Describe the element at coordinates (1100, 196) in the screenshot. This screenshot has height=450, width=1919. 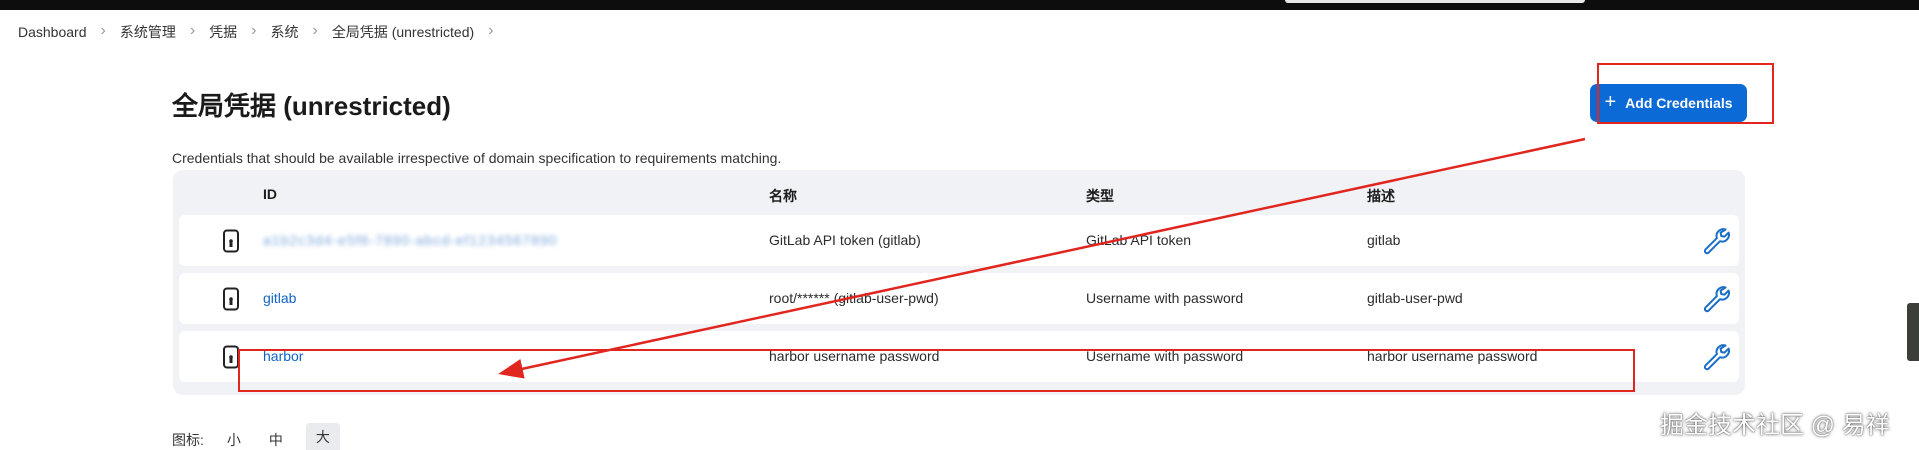
I see `column-header-type: 类型` at that location.